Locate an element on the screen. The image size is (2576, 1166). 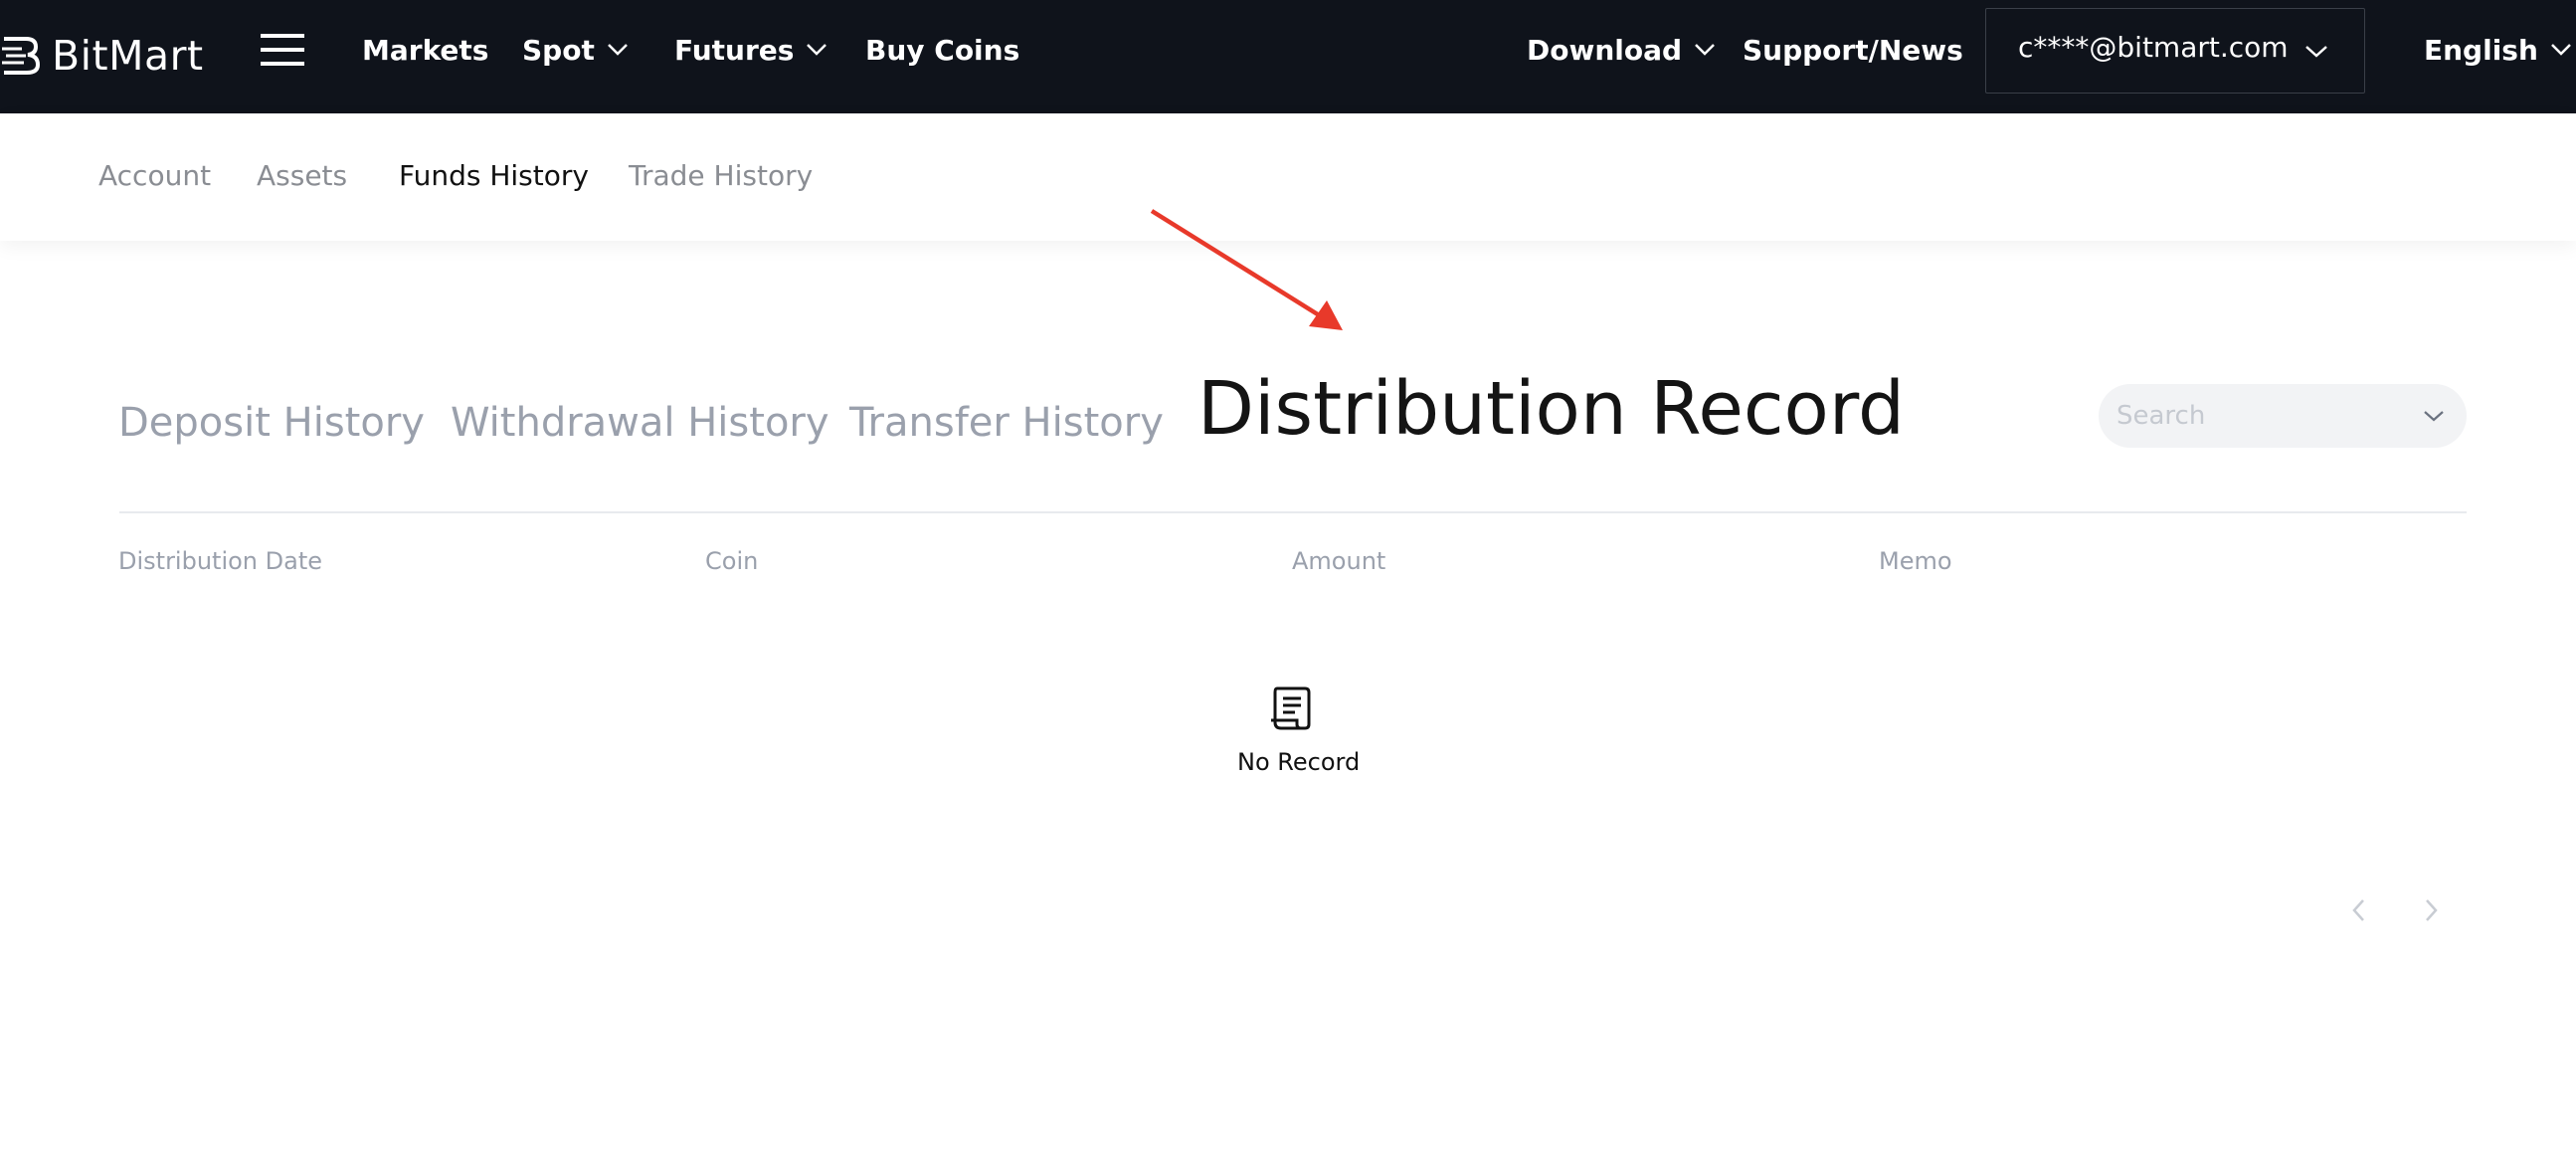
nav-spot: Spot is located at coordinates (575, 50).